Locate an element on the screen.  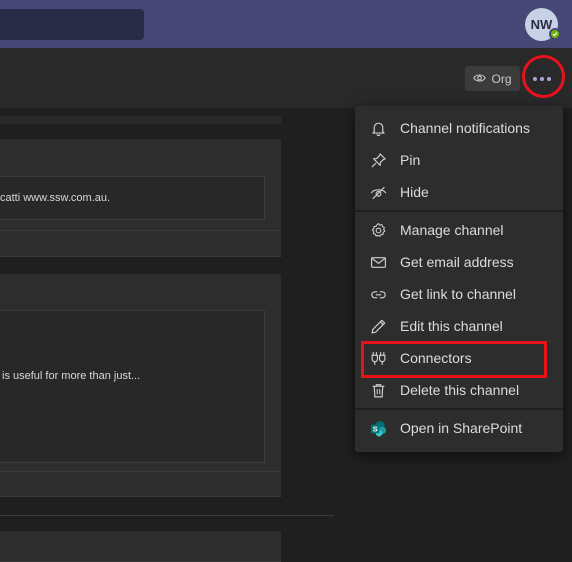
menu-item-pin: Pin is located at coordinates (459, 160).